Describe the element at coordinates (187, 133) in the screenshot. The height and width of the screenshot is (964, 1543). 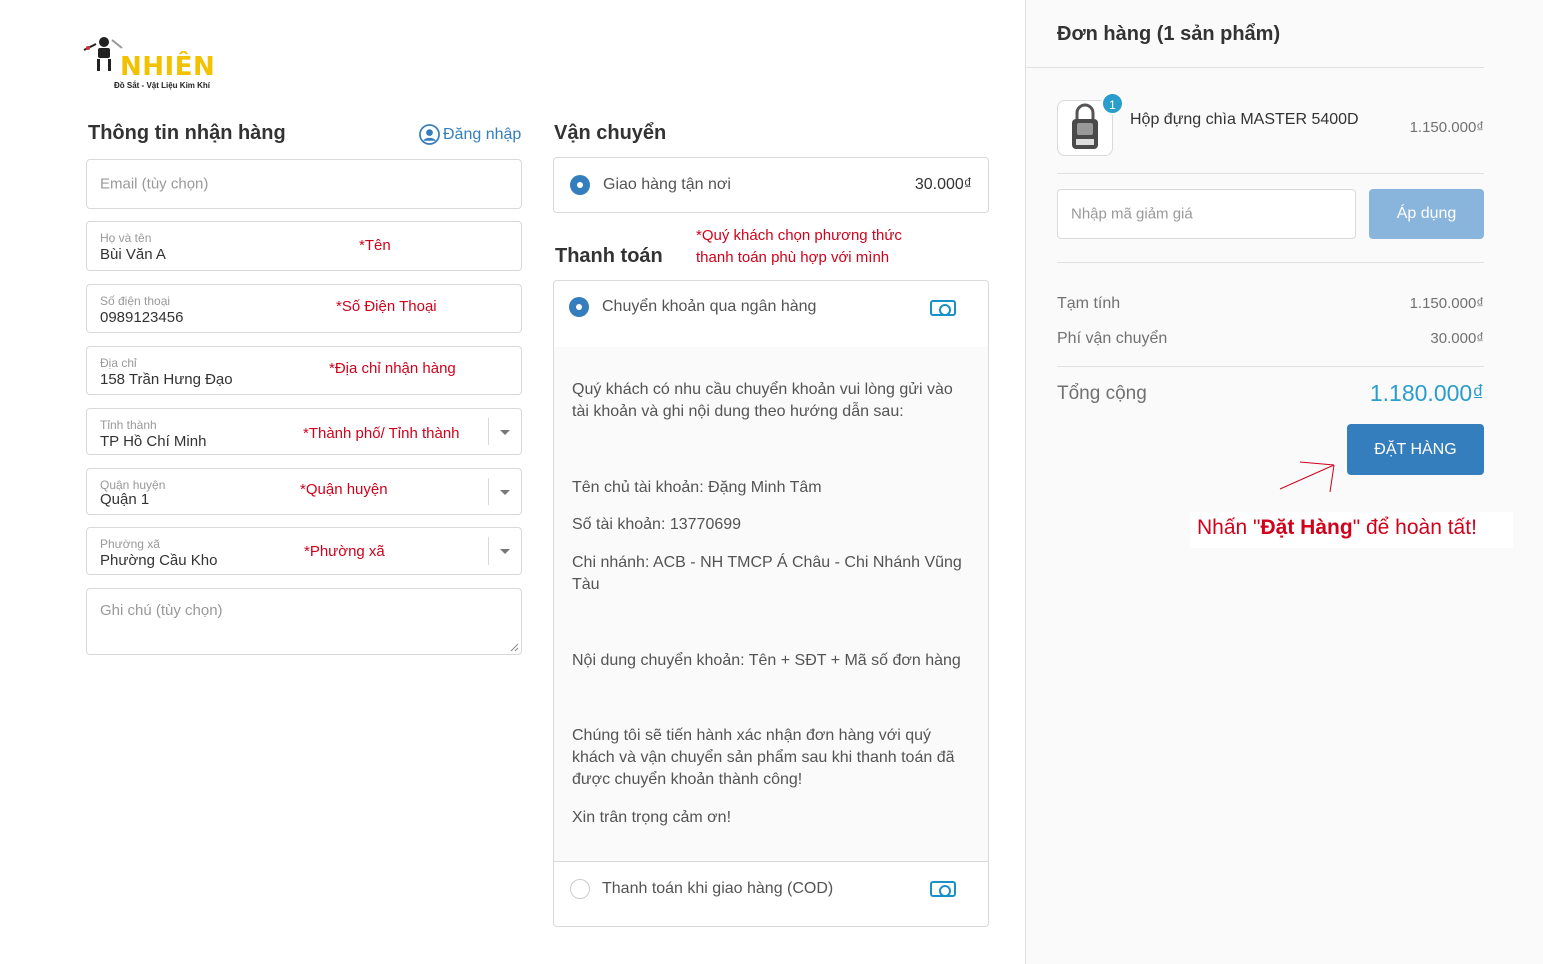
I see `customer-section-title: Thông tin nhận hàng` at that location.